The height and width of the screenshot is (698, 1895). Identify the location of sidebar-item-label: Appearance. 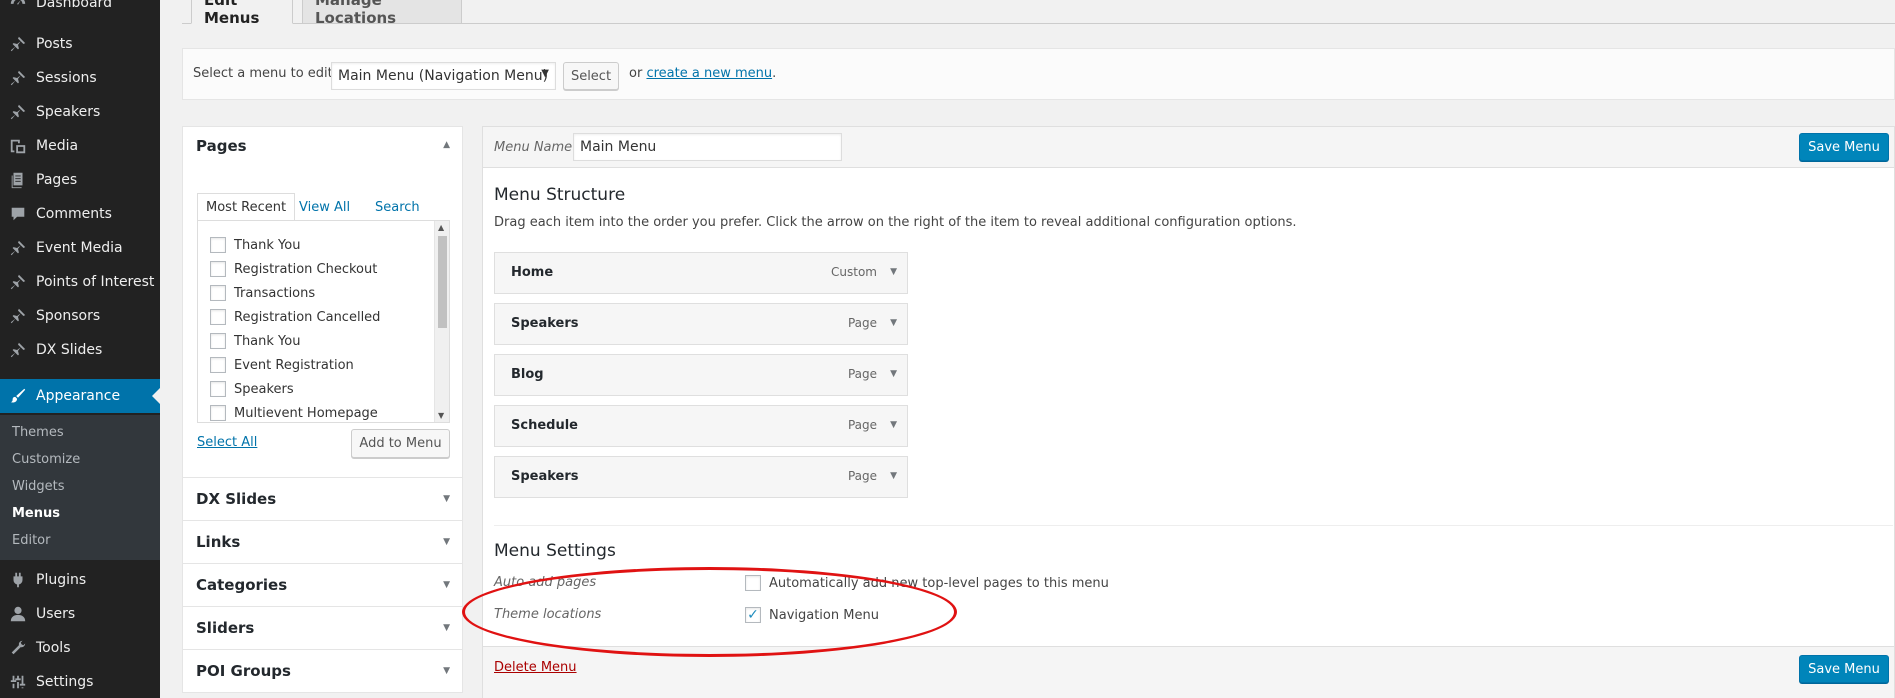
(78, 396).